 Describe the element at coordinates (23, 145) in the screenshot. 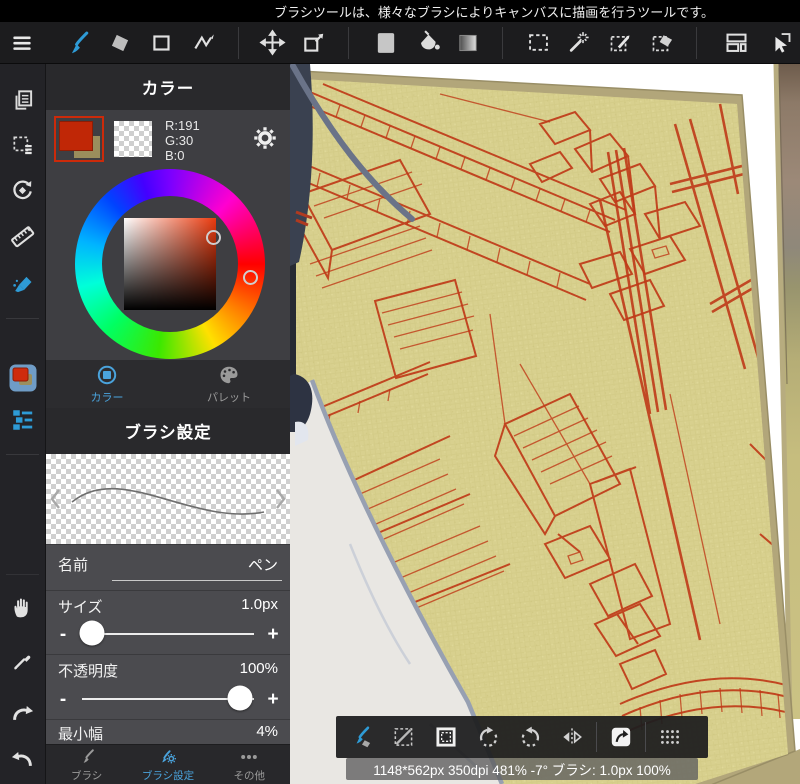

I see `select-layer-icon` at that location.